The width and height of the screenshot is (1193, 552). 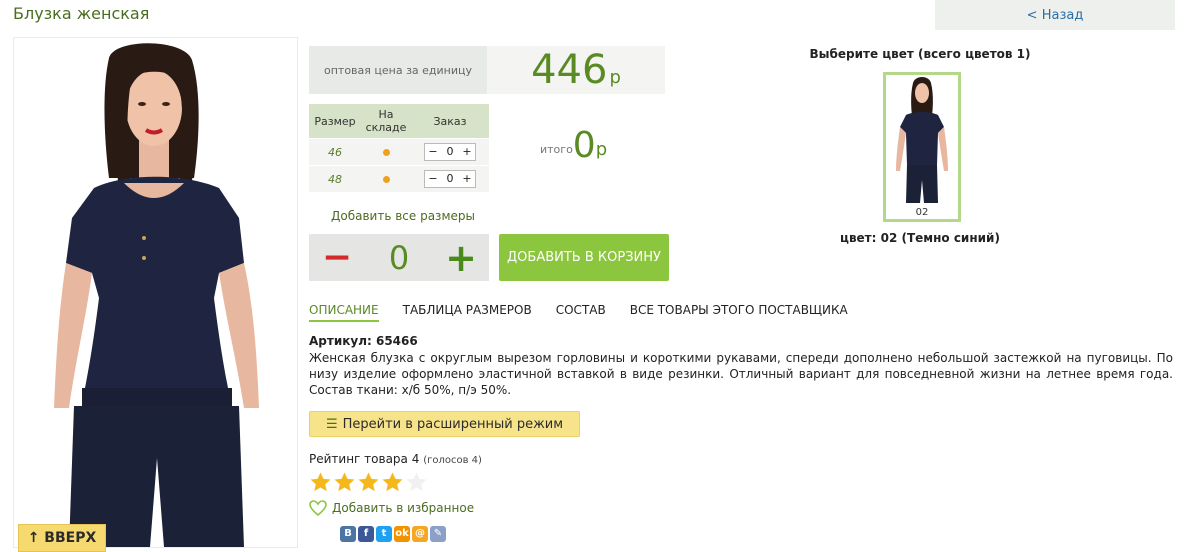 I want to click on tab-description: ОПИСАНИЕ, so click(x=344, y=312).